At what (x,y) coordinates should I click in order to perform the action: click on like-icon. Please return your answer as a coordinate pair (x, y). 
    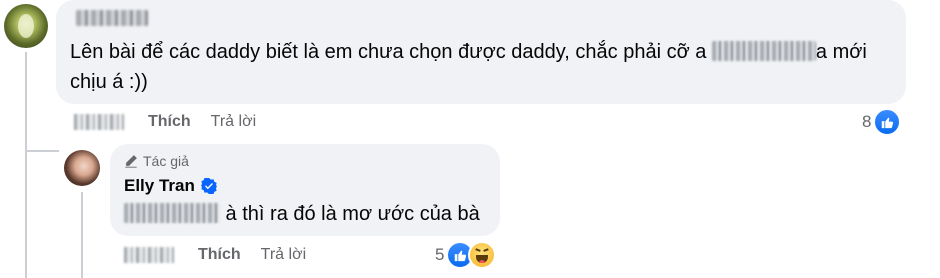
    Looking at the image, I should click on (887, 122).